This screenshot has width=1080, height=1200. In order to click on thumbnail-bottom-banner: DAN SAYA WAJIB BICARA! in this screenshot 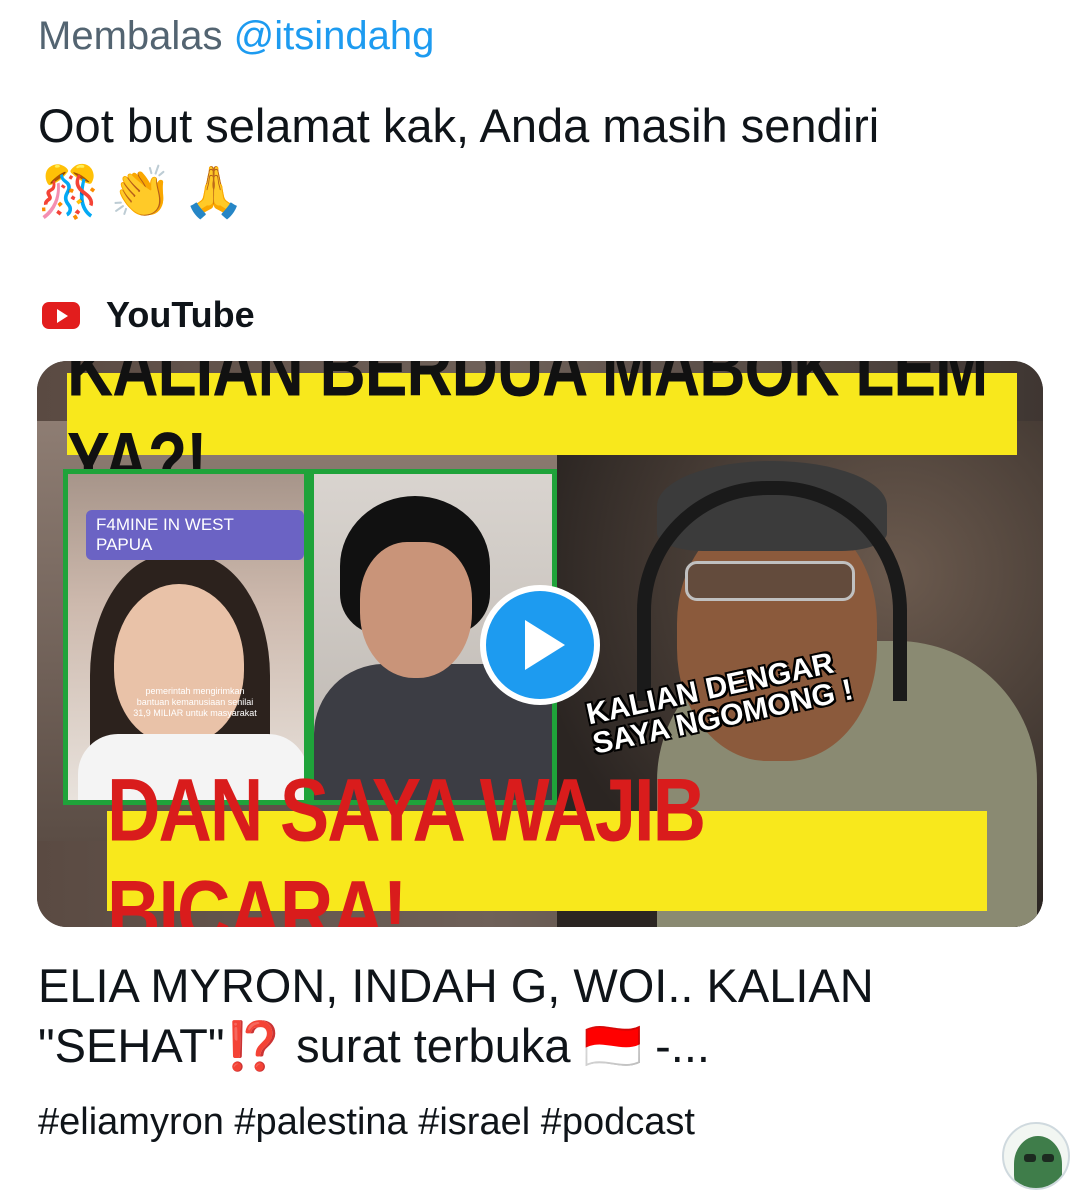, I will do `click(547, 843)`.